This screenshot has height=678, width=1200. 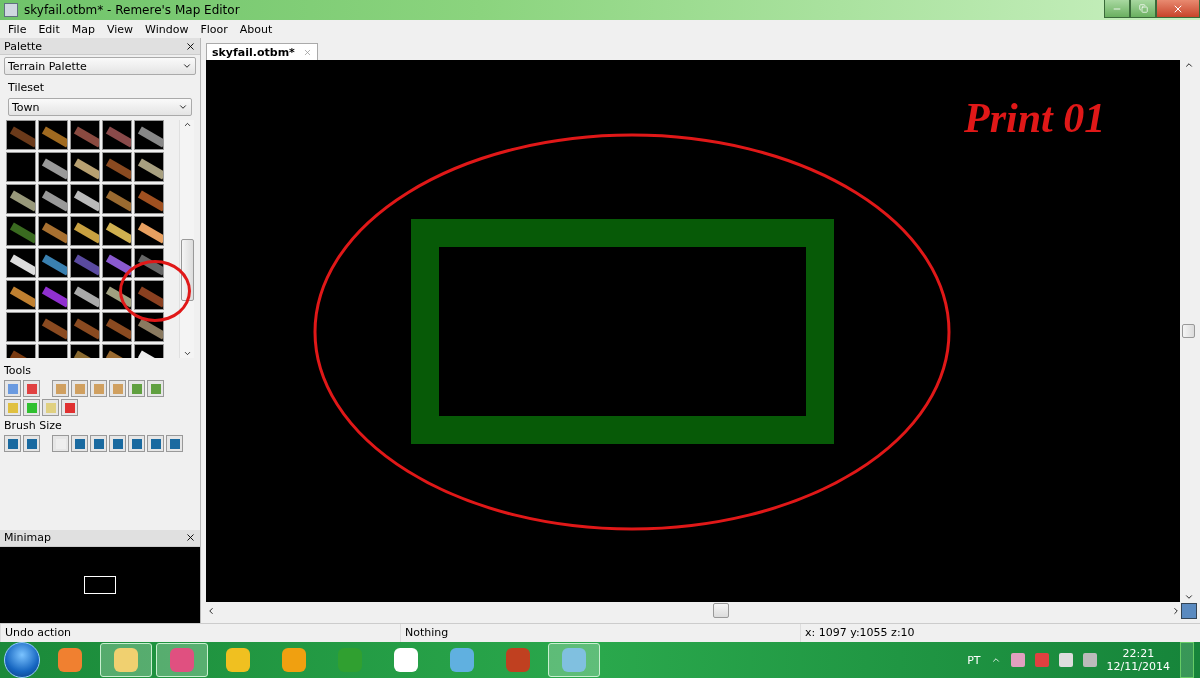 What do you see at coordinates (100, 584) in the screenshot?
I see `viewport-rectangle` at bounding box center [100, 584].